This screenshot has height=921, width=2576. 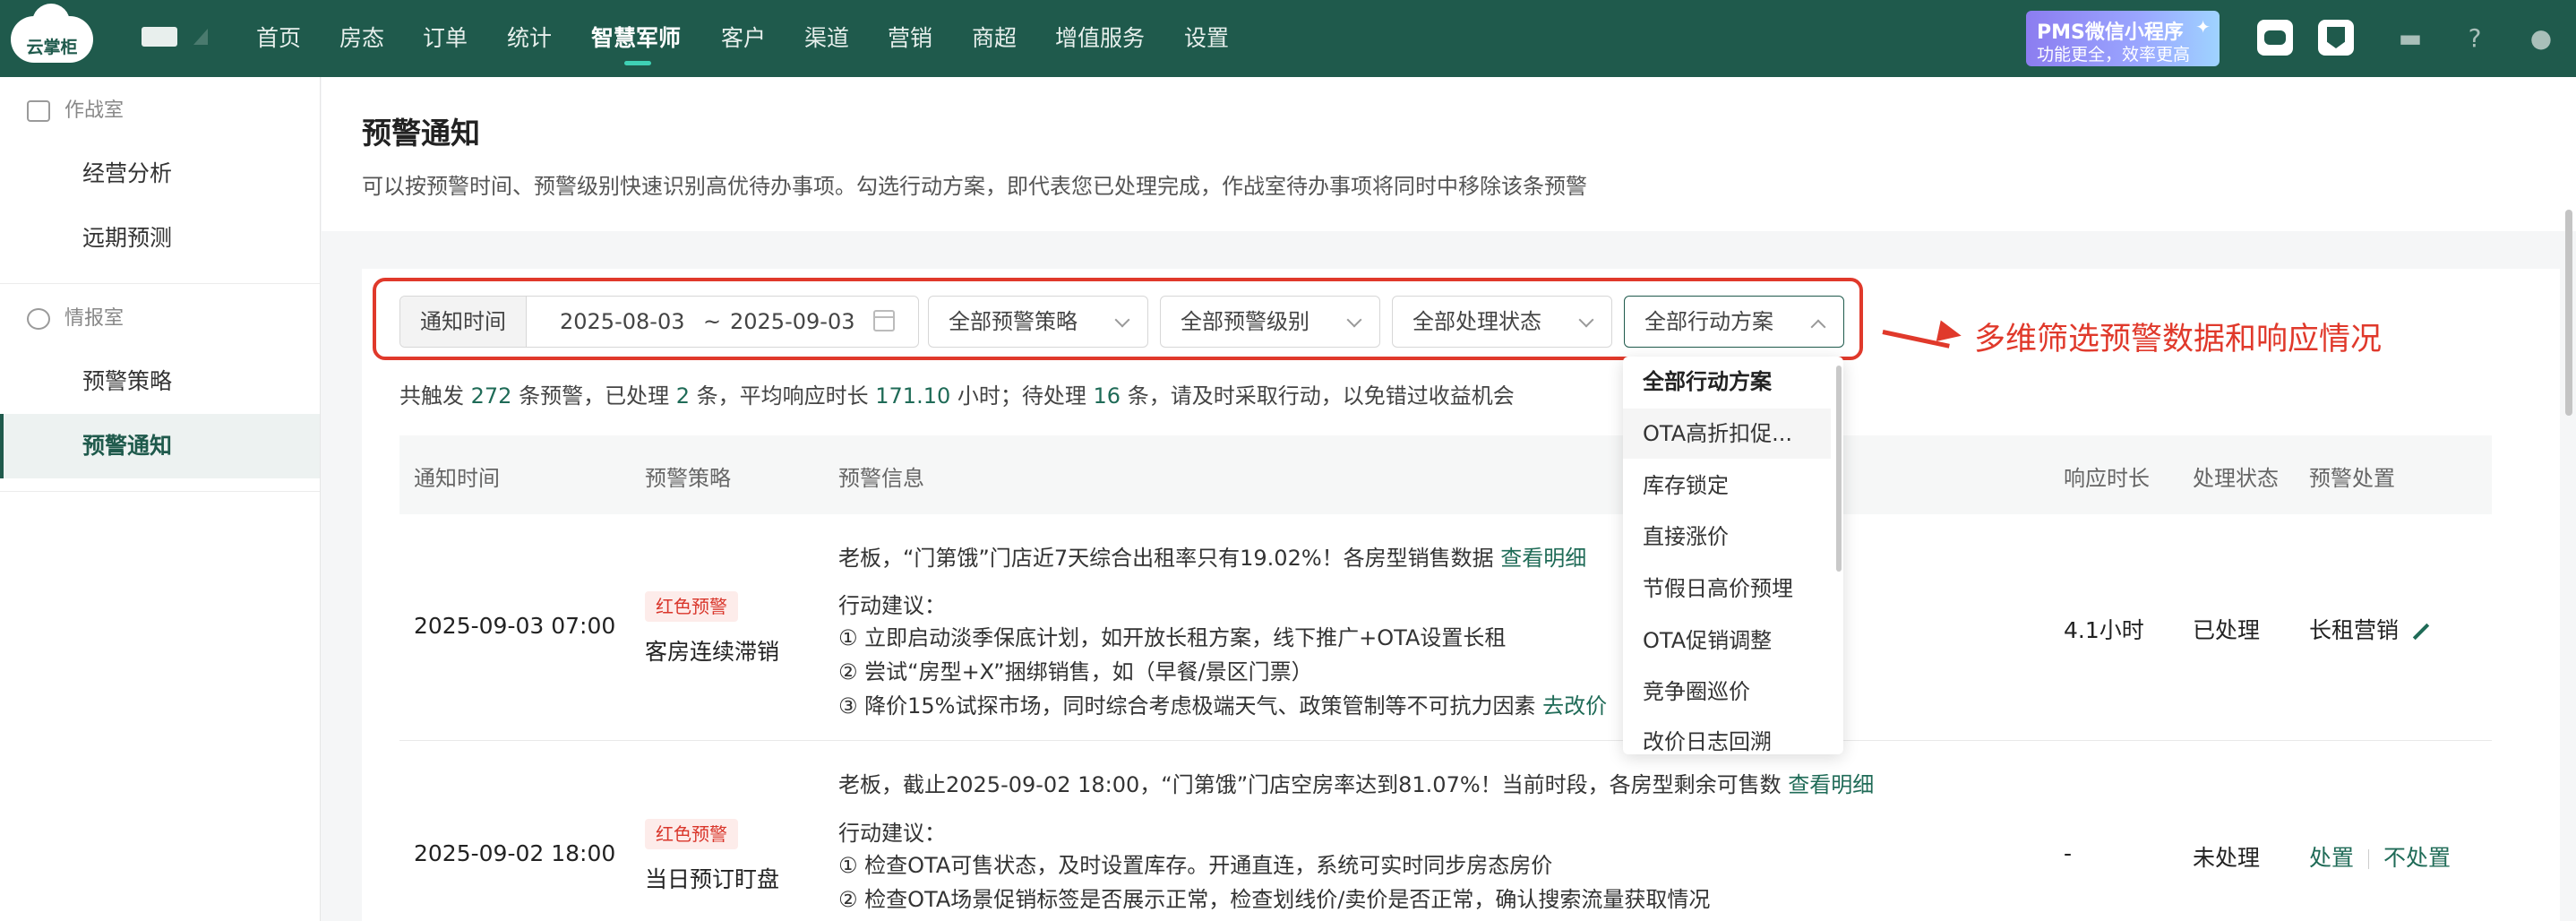 What do you see at coordinates (2410, 38) in the screenshot?
I see `message-icon: ▬` at bounding box center [2410, 38].